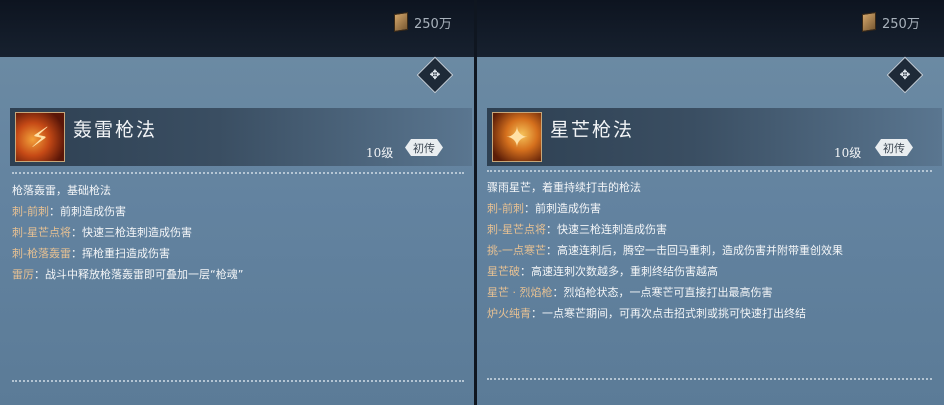 Image resolution: width=944 pixels, height=405 pixels. Describe the element at coordinates (665, 250) in the screenshot. I see `desc-line: 挑-一点寒芒：高速连刺后，腾空一击回马重刺，造成伤害并附带重创效果` at that location.